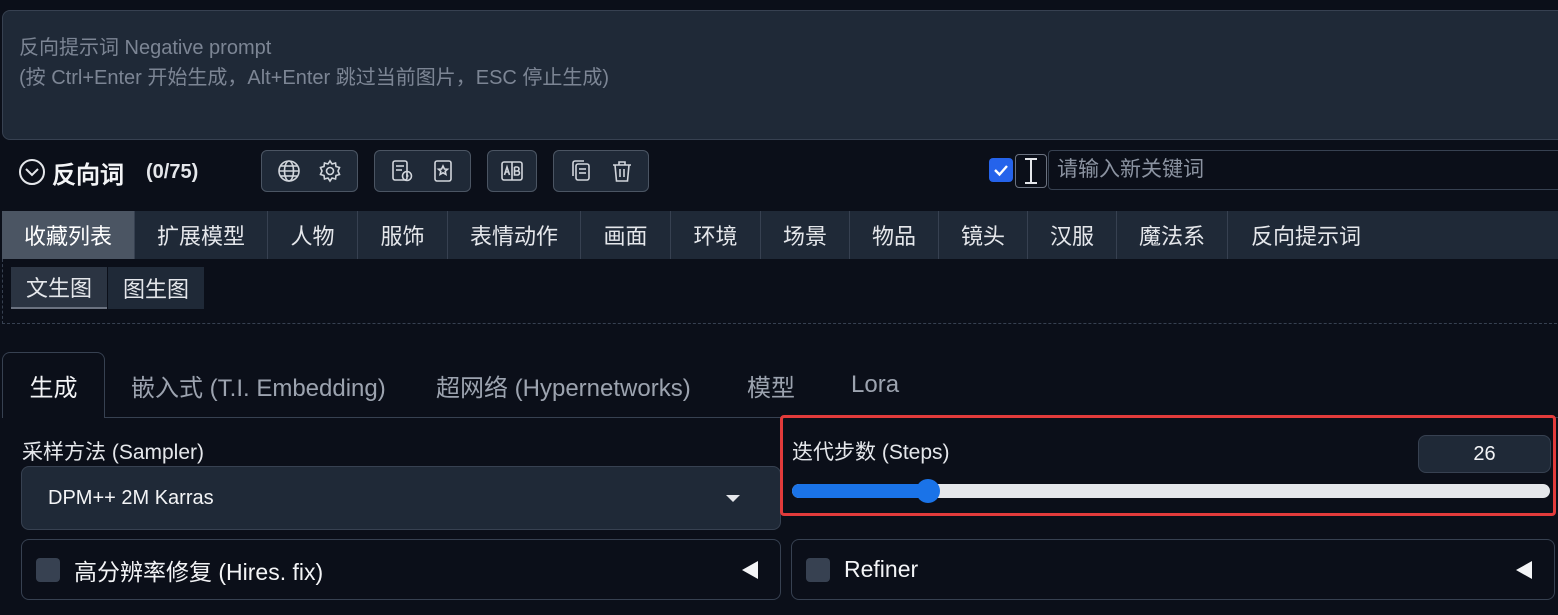 This screenshot has height=615, width=1558. I want to click on chevron-circle-icon, so click(32, 172).